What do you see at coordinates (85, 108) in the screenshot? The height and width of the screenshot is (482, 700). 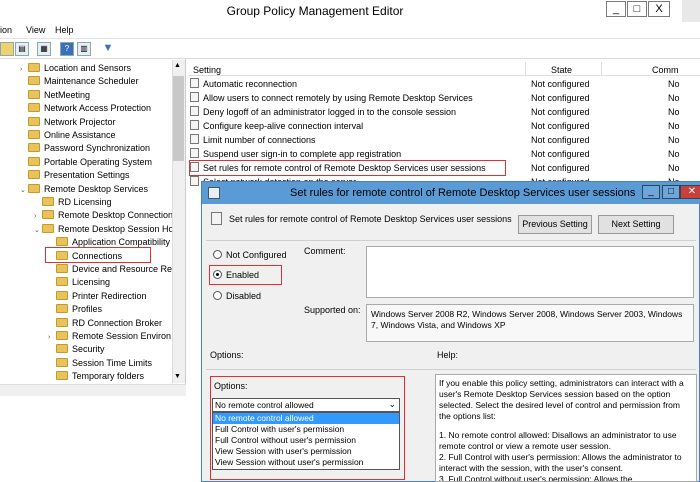 I see `tree-node: Network Access Protection` at bounding box center [85, 108].